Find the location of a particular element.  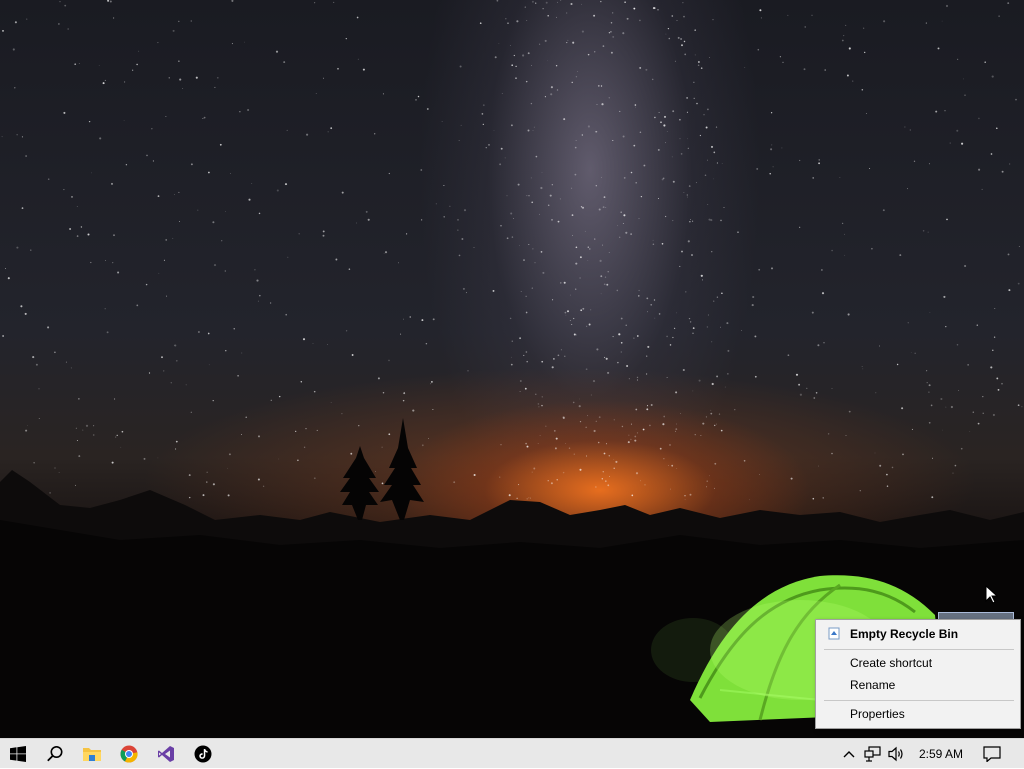

network-icon is located at coordinates (872, 754).